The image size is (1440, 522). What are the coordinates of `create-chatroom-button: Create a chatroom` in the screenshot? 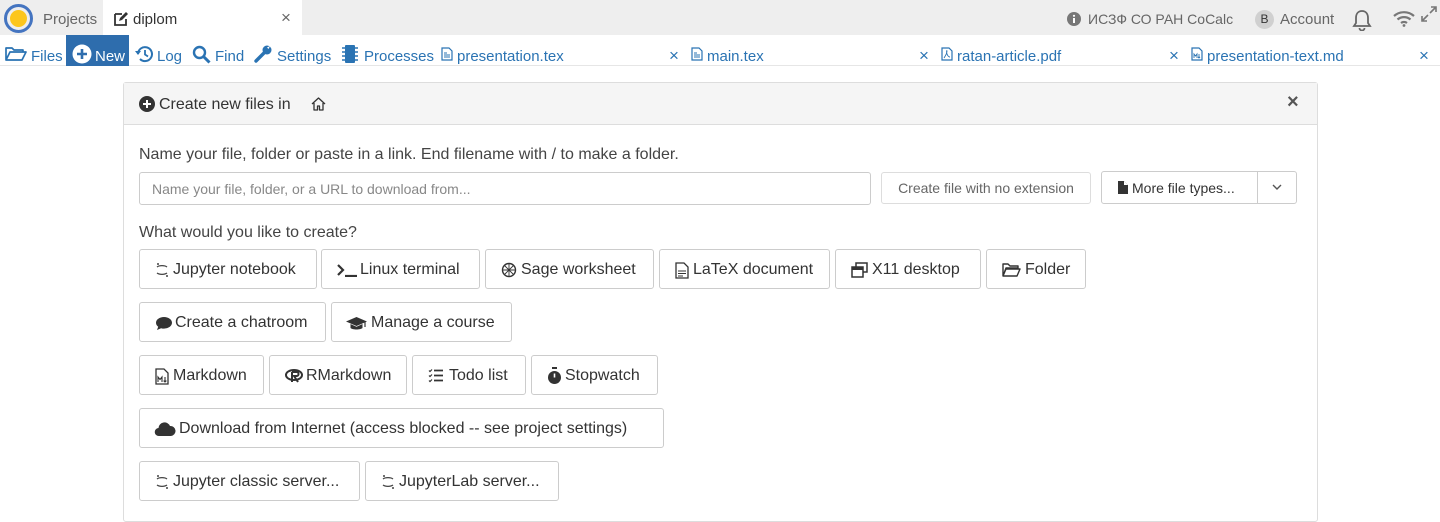 It's located at (232, 322).